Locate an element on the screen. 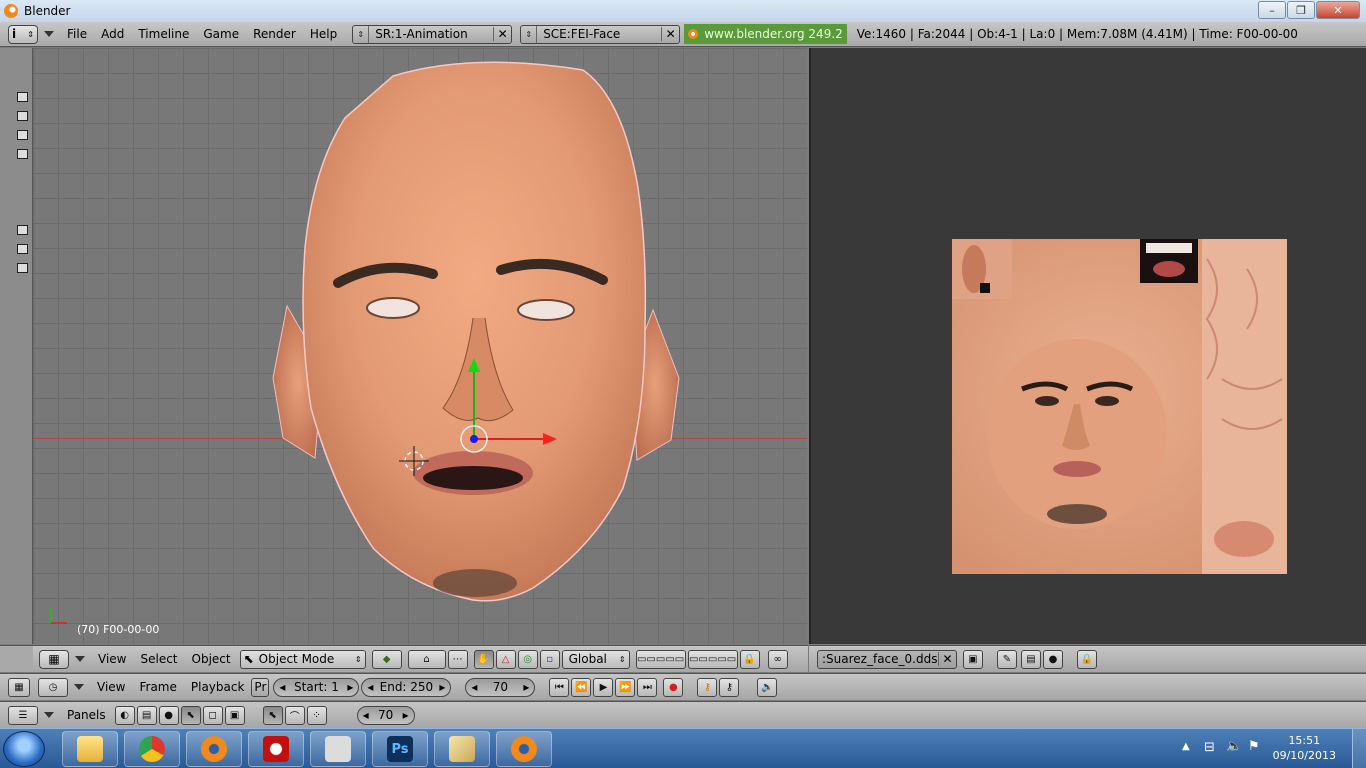  jump-start-icon: ⏮ is located at coordinates (559, 687).